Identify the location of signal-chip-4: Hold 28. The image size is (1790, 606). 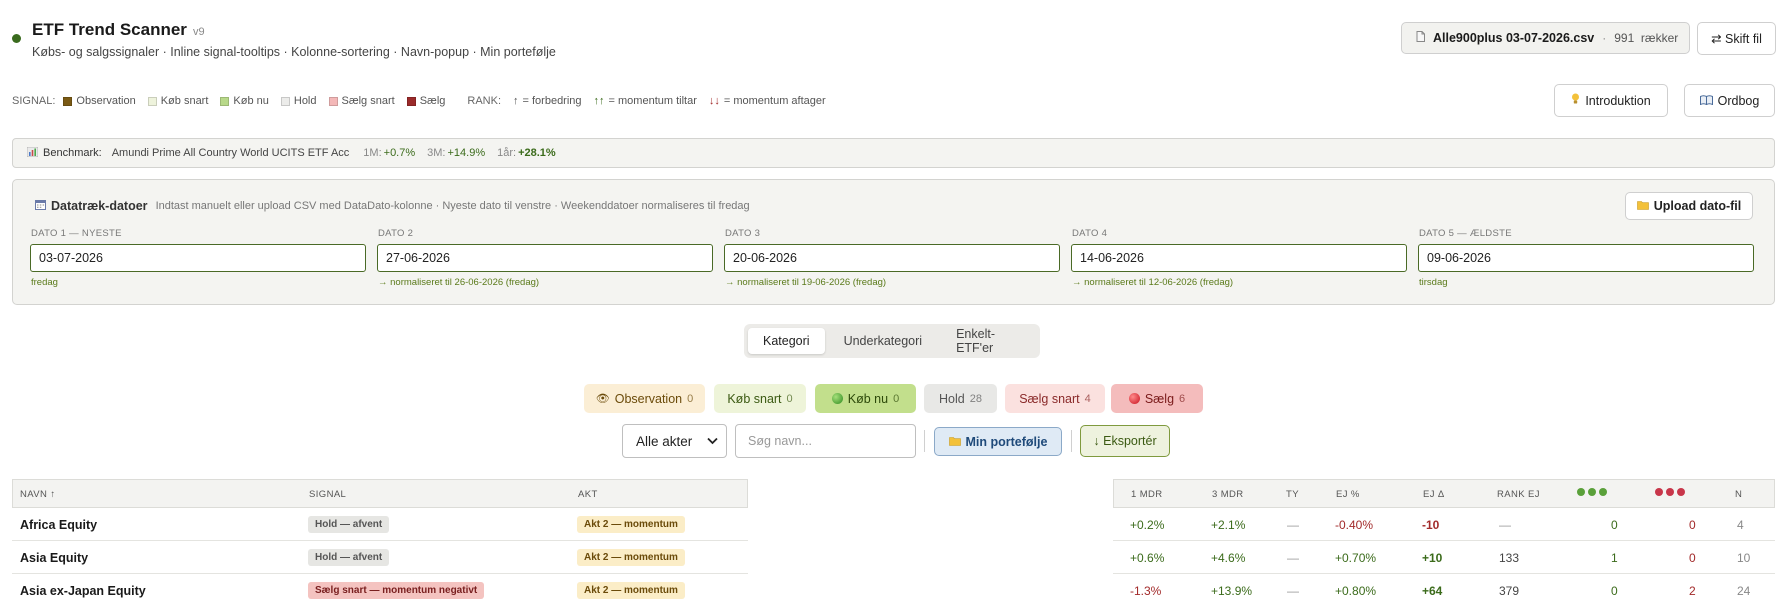
(960, 398).